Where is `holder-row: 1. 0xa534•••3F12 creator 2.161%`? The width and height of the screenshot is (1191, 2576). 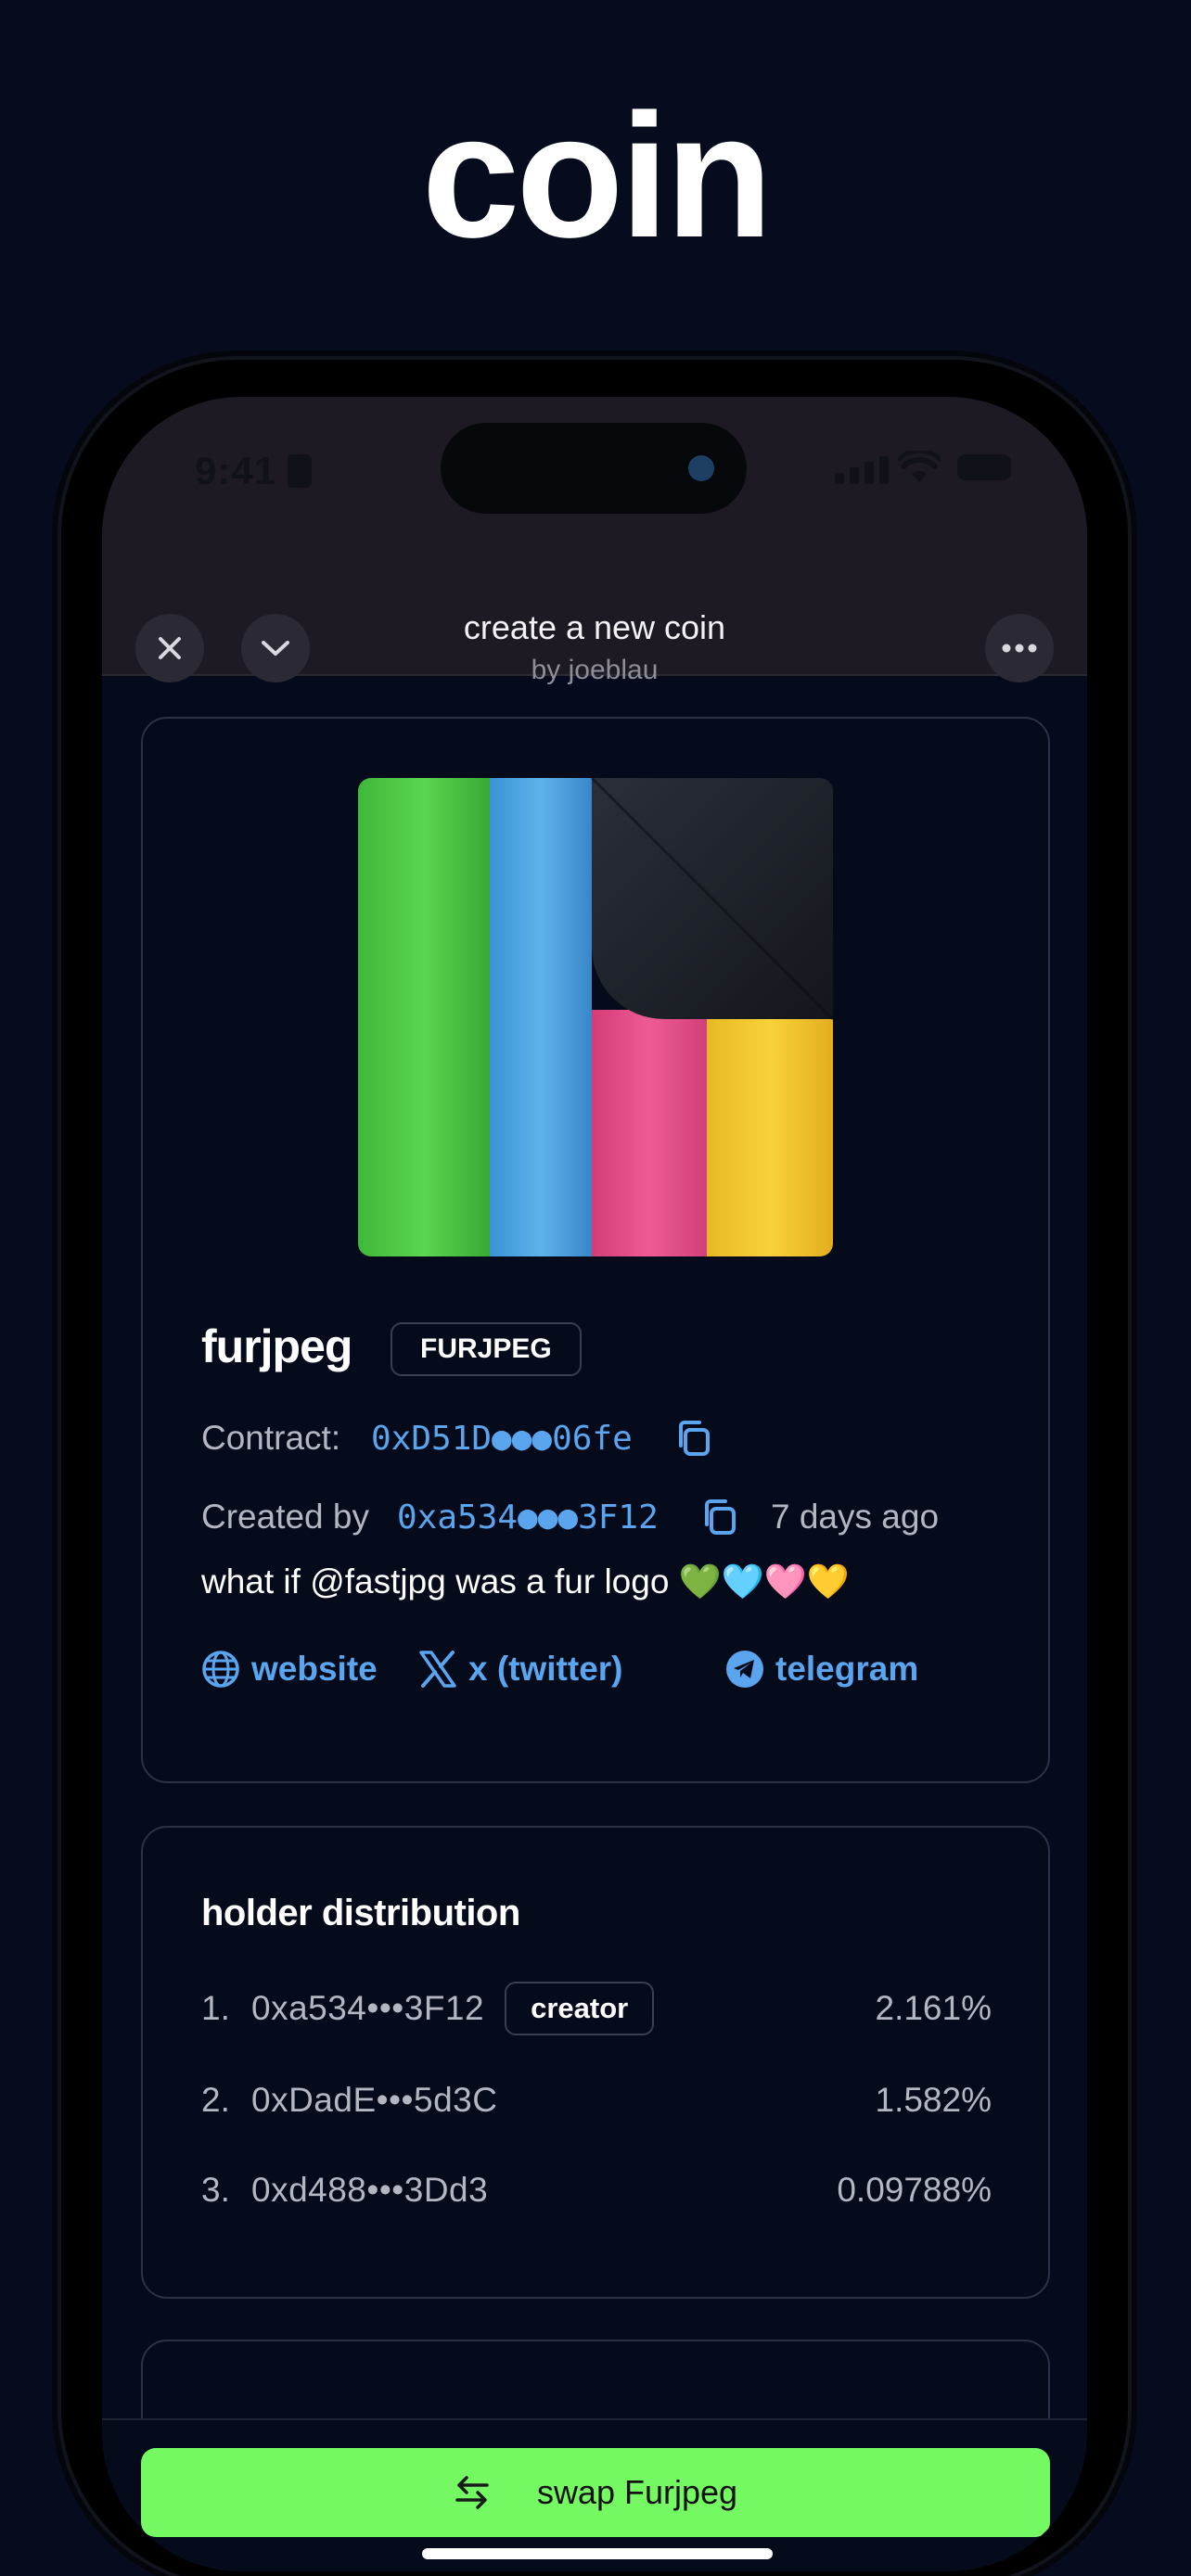
holder-row: 1. 0xa534•••3F12 creator 2.161% is located at coordinates (597, 2008).